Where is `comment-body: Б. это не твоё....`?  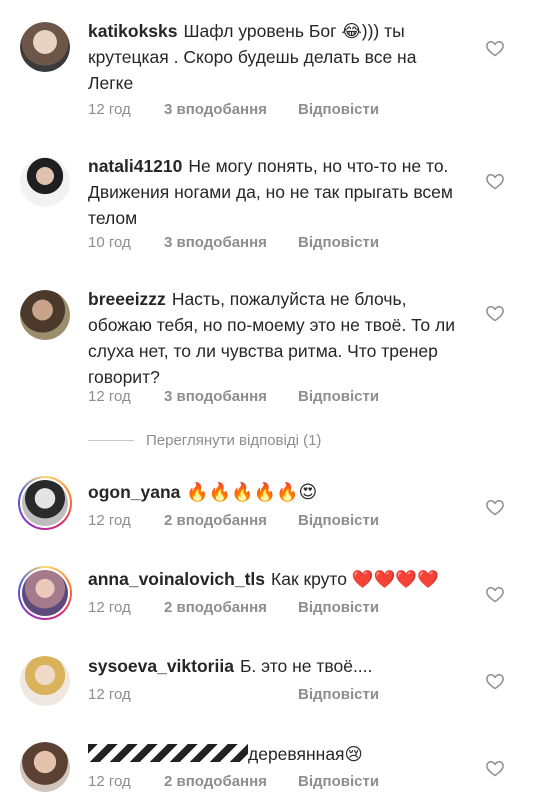
comment-body: Б. это не твоё.... is located at coordinates (306, 666).